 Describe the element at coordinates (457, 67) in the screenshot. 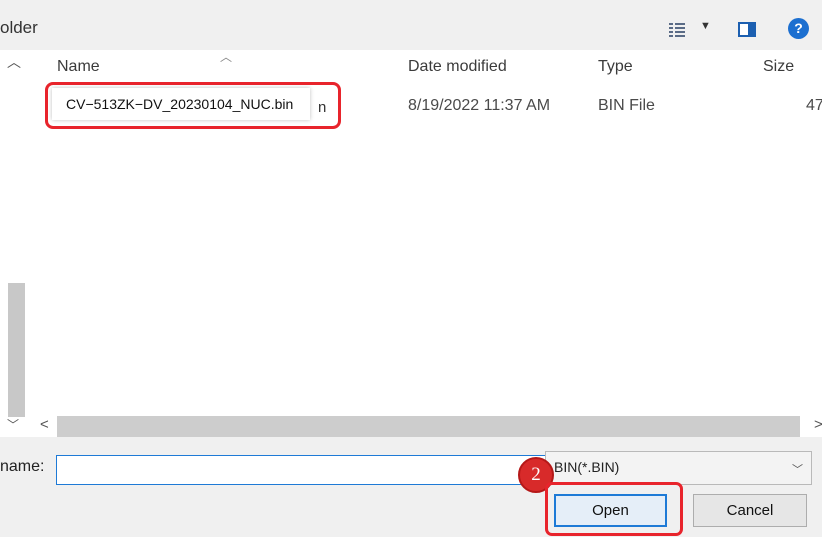

I see `column-header-date-modified: Date modified` at that location.